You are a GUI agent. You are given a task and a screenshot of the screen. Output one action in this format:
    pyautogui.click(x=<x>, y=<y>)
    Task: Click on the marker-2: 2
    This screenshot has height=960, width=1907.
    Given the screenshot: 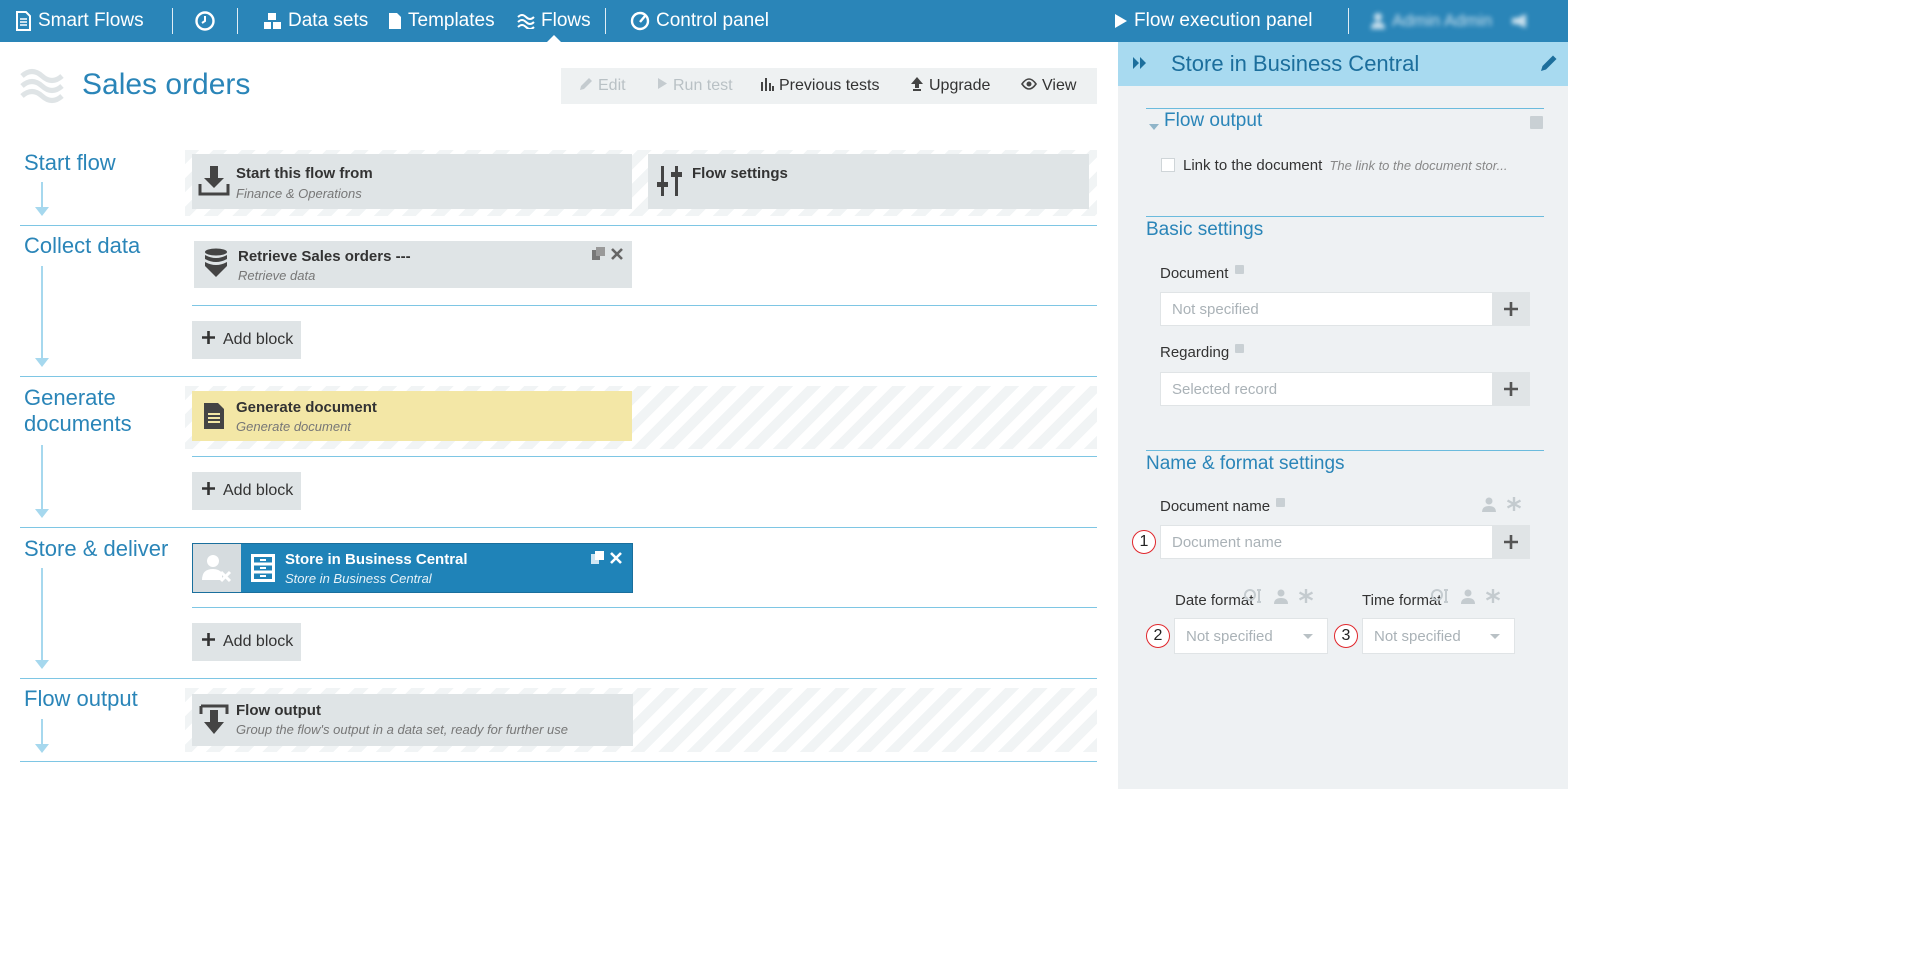 What is the action you would take?
    pyautogui.click(x=1158, y=636)
    